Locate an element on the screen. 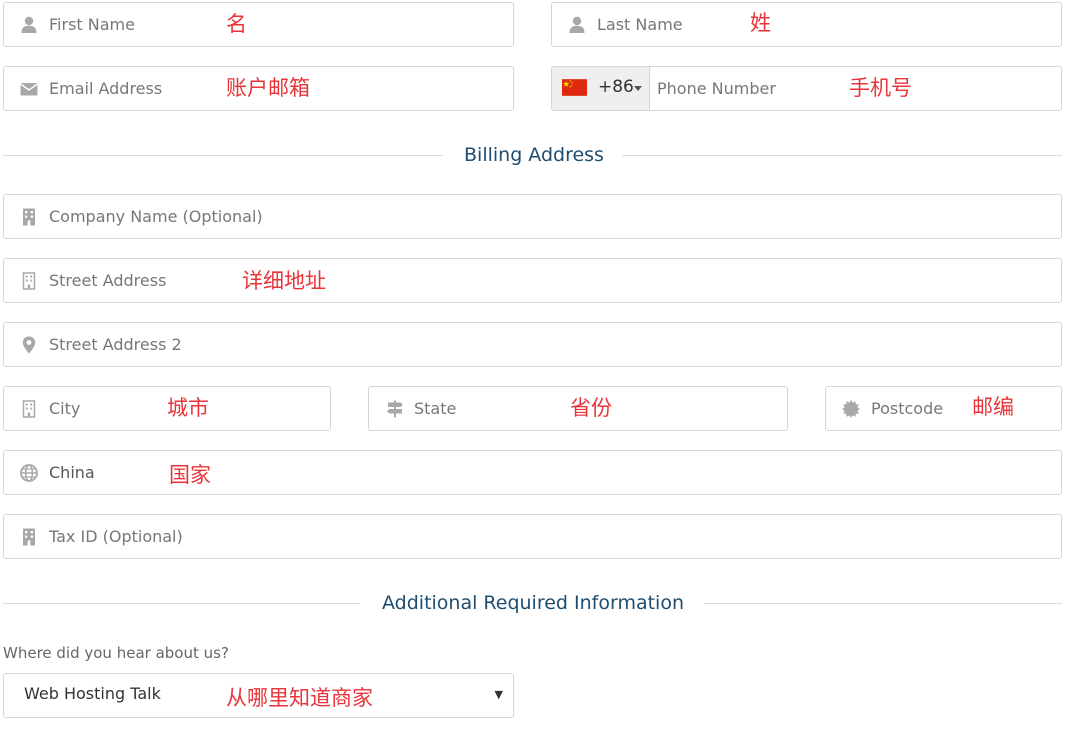 The height and width of the screenshot is (743, 1068). street-address-input is located at coordinates (550, 280).